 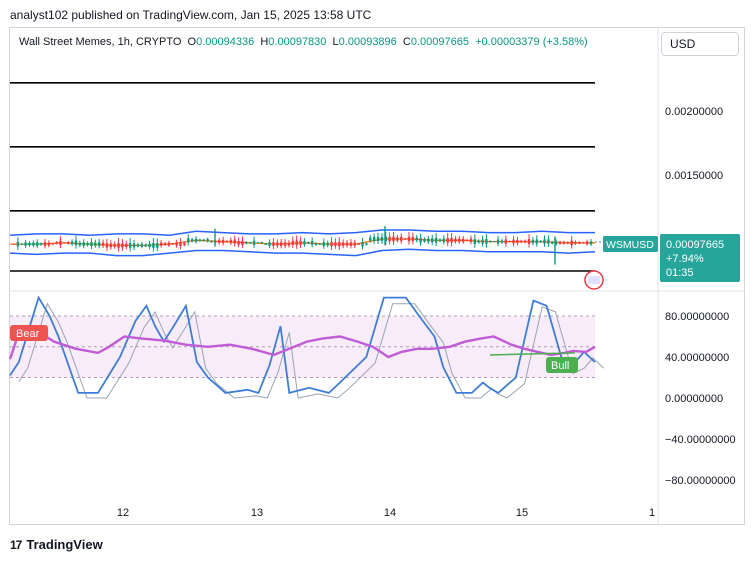 What do you see at coordinates (123, 513) in the screenshot?
I see `time-axis-label: 12` at bounding box center [123, 513].